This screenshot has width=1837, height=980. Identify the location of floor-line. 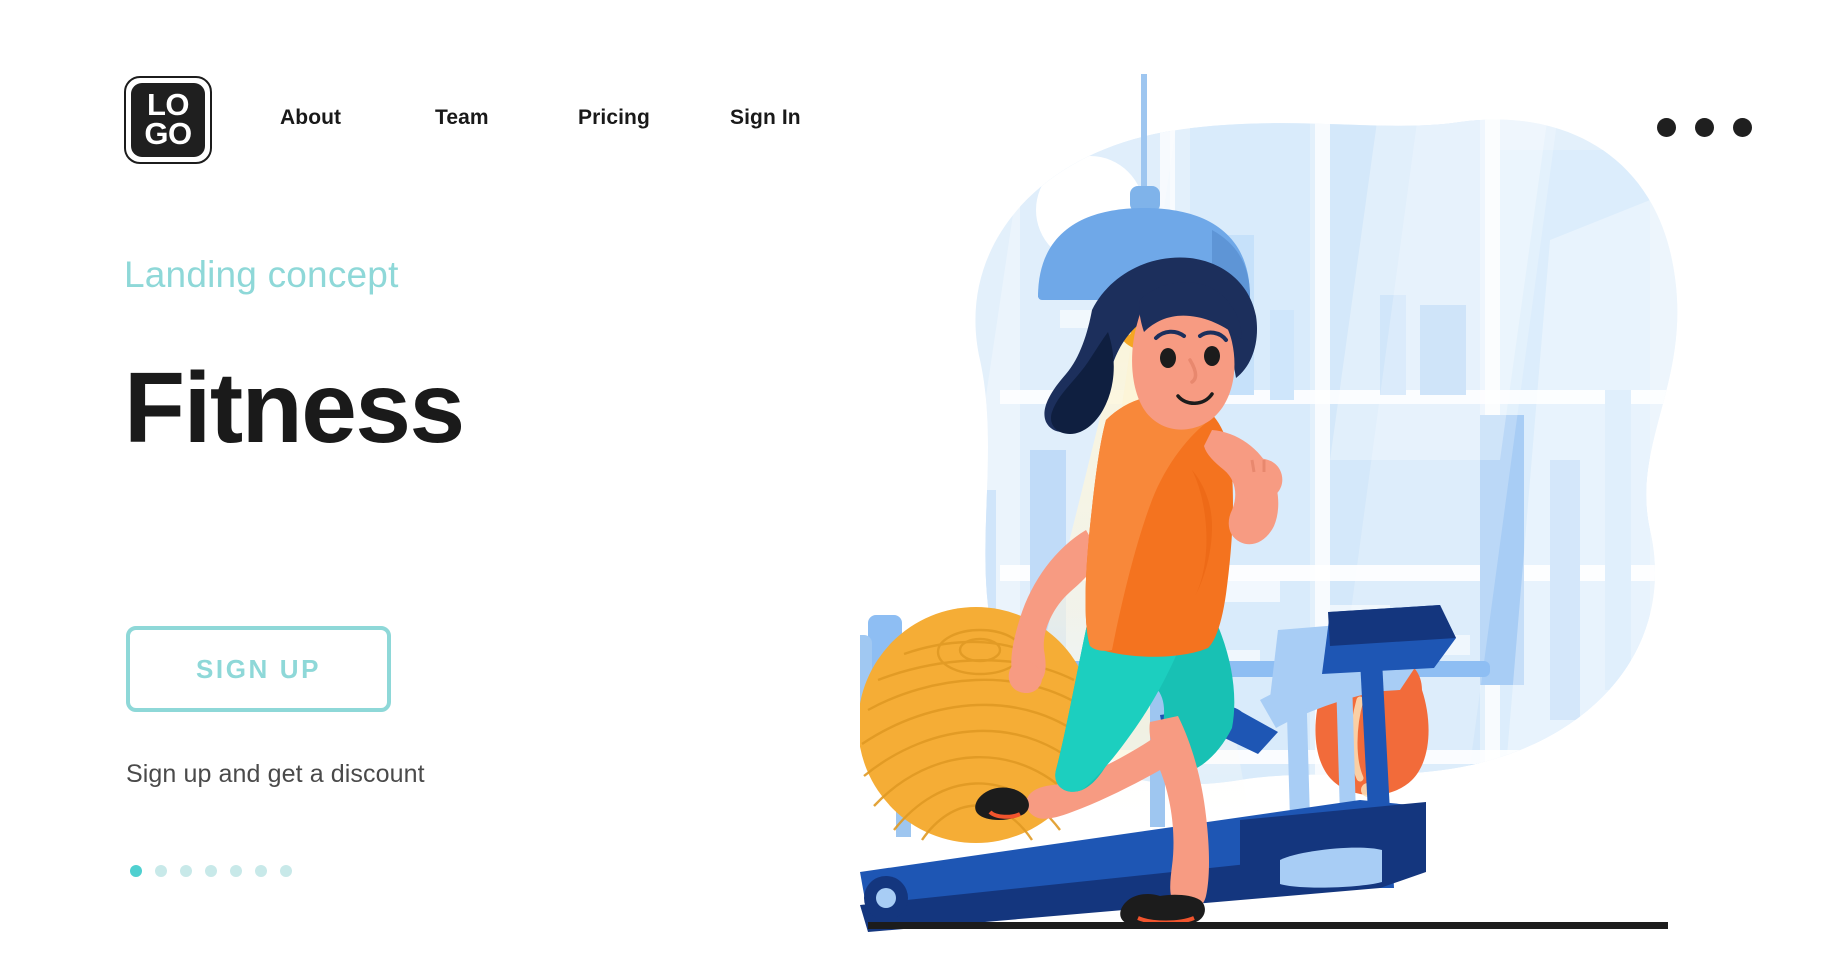
(1268, 925).